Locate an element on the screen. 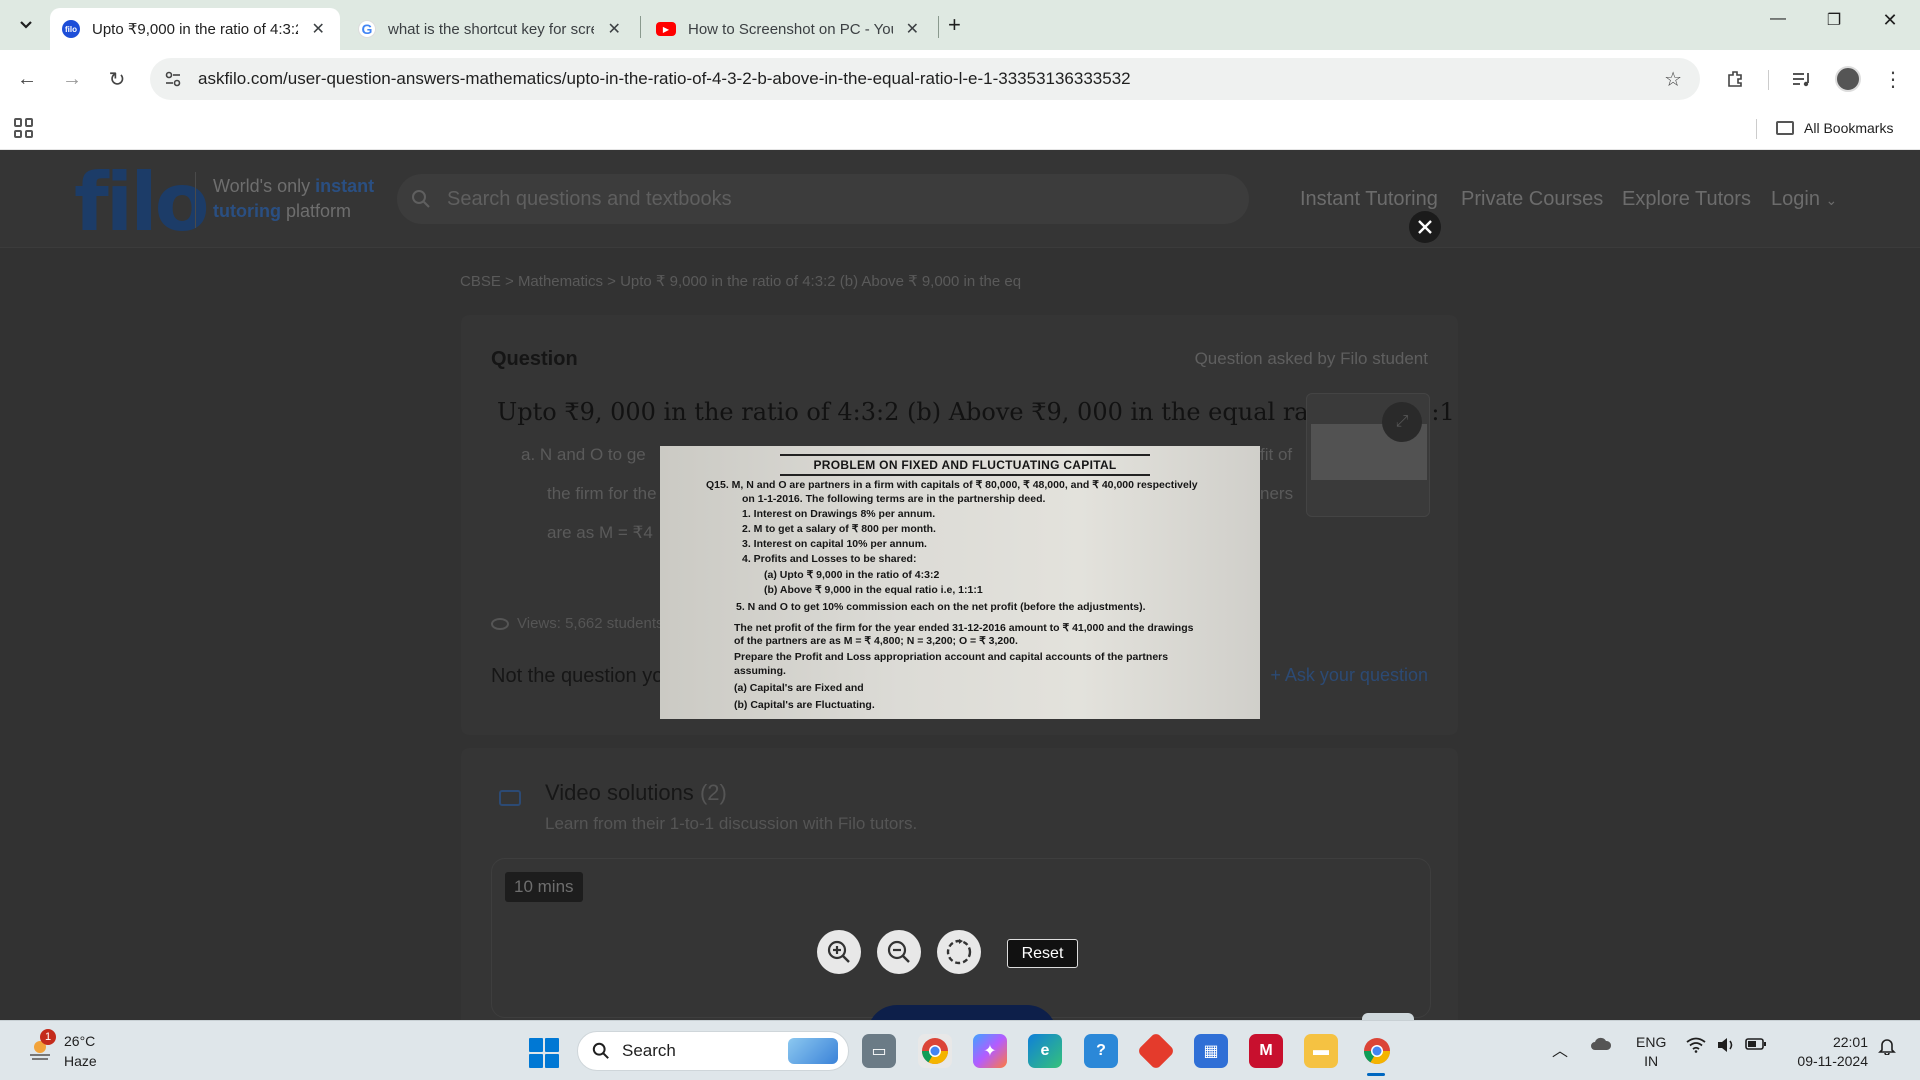 The image size is (1920, 1080). reload-icon: ↻ is located at coordinates (117, 79).